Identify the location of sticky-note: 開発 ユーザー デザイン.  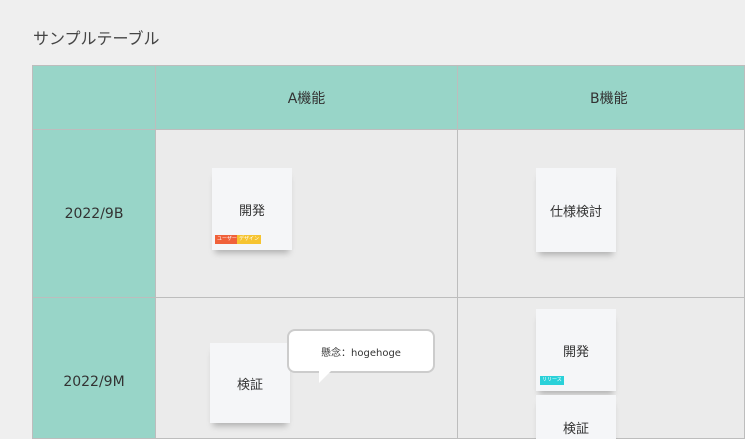
(252, 209).